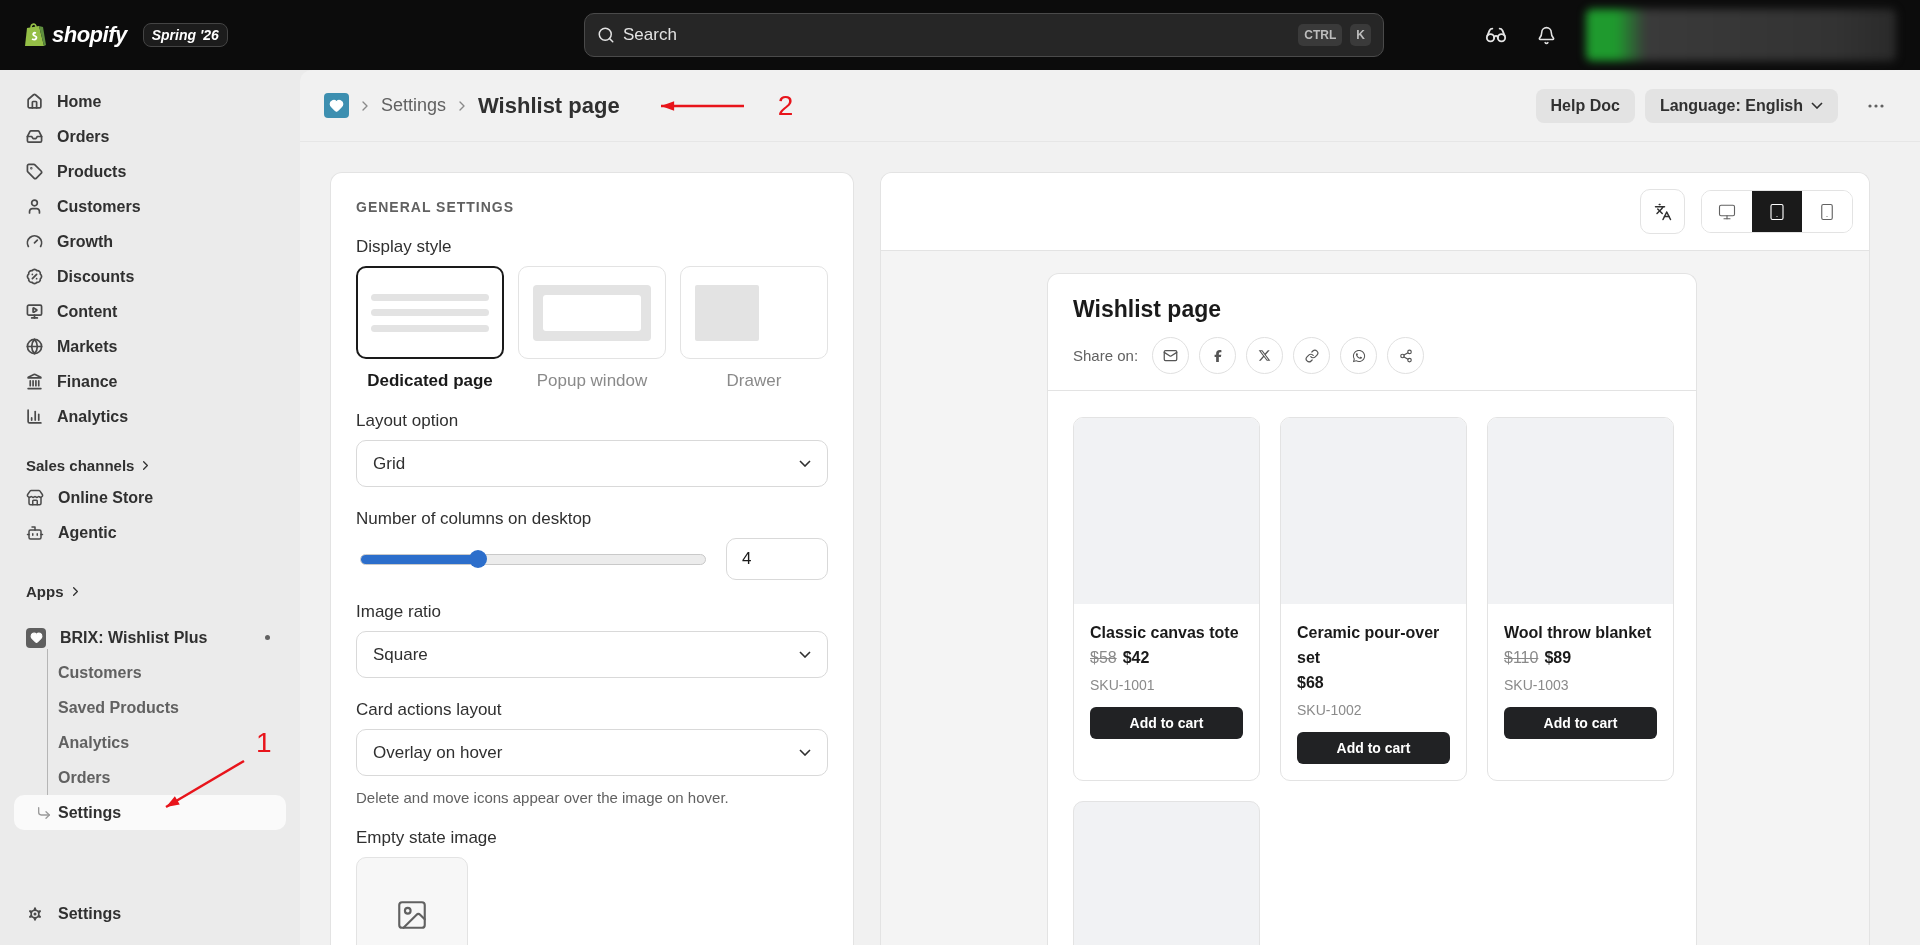 The height and width of the screenshot is (945, 1920). I want to click on nav-item: Discounts, so click(150, 276).